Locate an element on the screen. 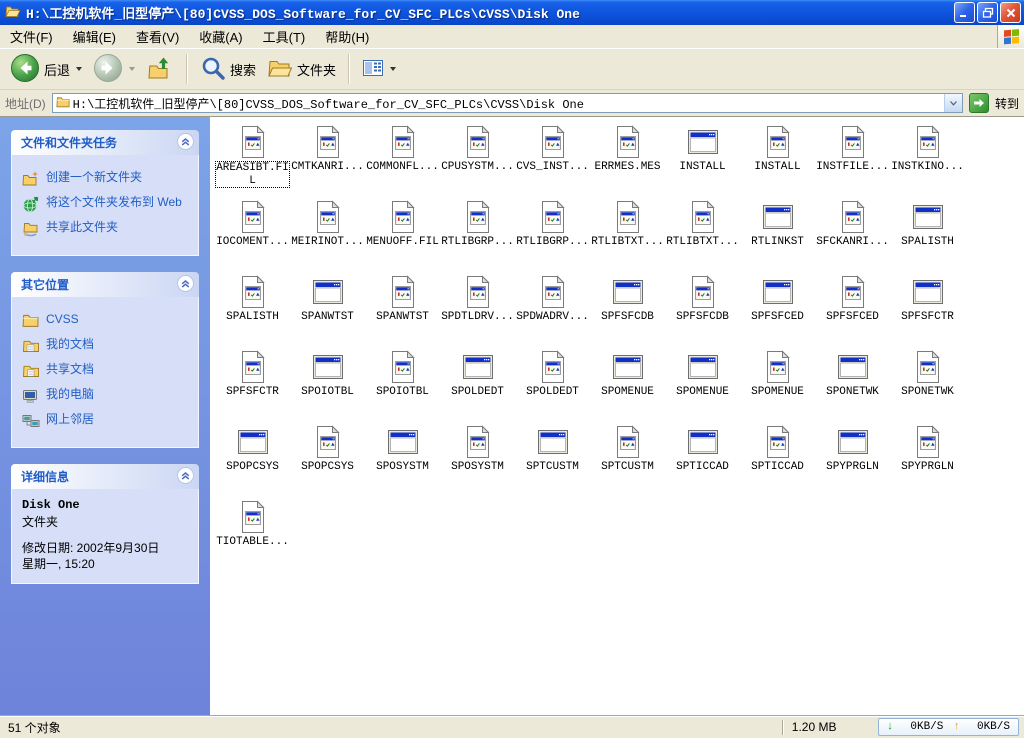  sidebar-item-label: 创建一个新文件夹 is located at coordinates (94, 177).